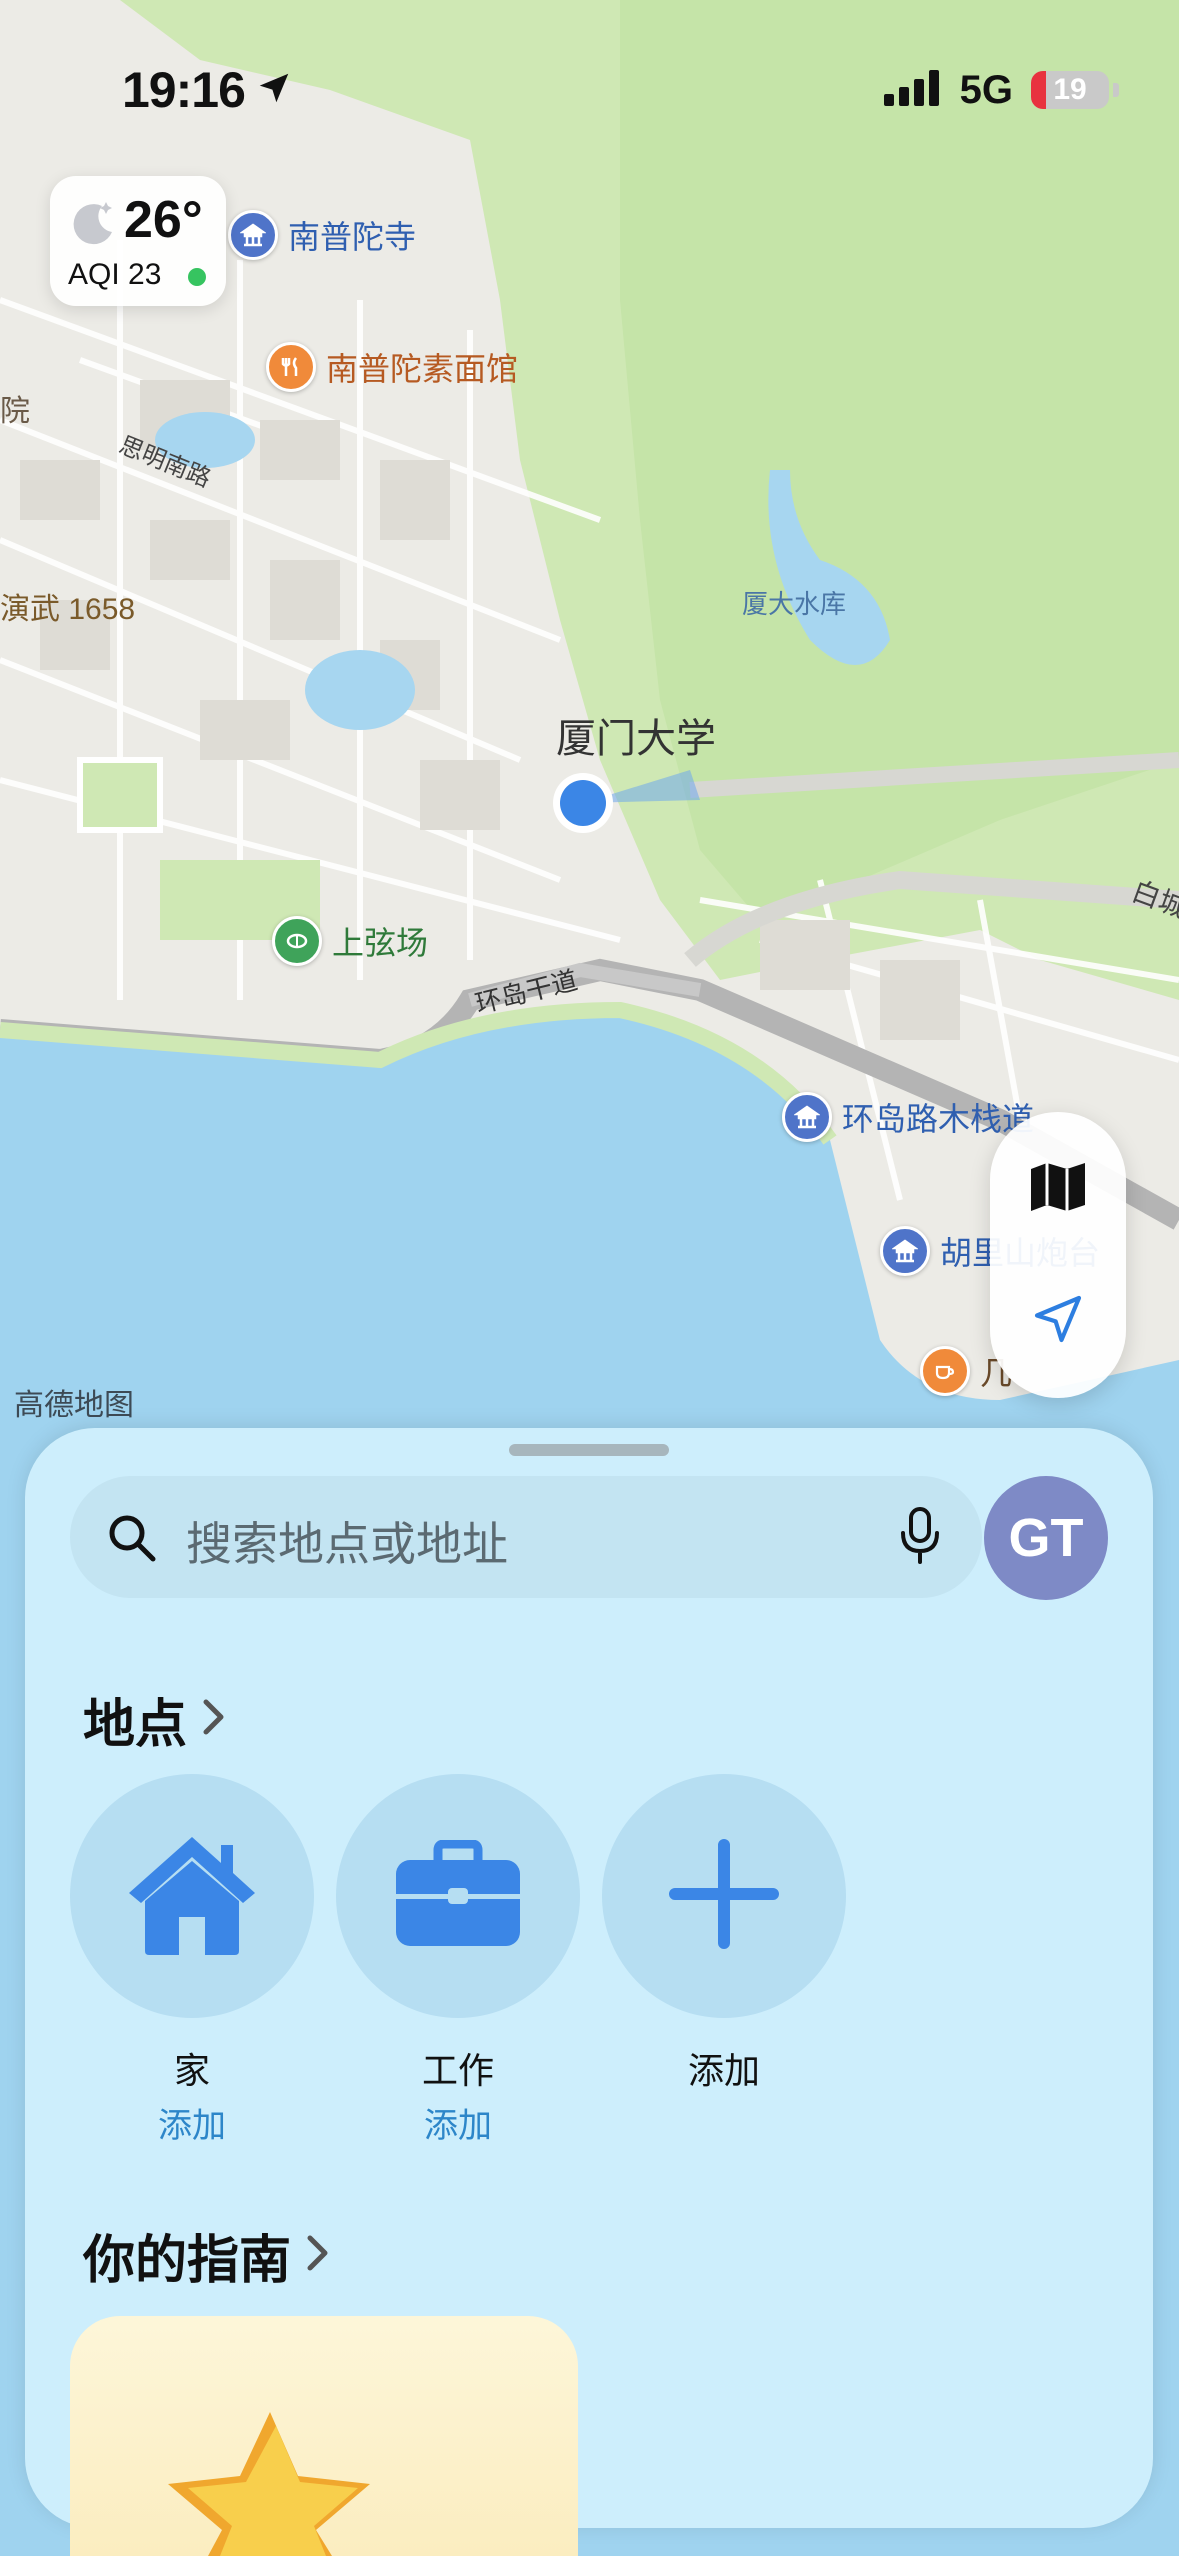  I want to click on map-mode-button, so click(1058, 1189).